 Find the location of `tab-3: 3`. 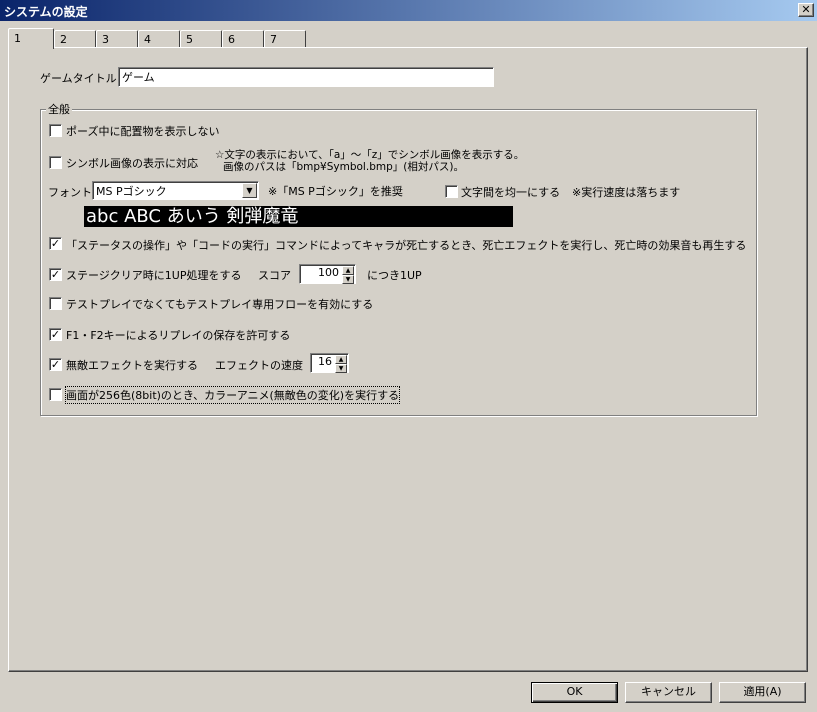

tab-3: 3 is located at coordinates (117, 39).